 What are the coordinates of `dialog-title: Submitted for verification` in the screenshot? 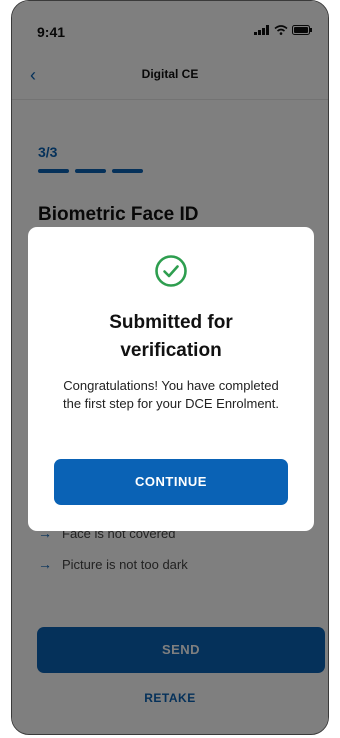 It's located at (171, 337).